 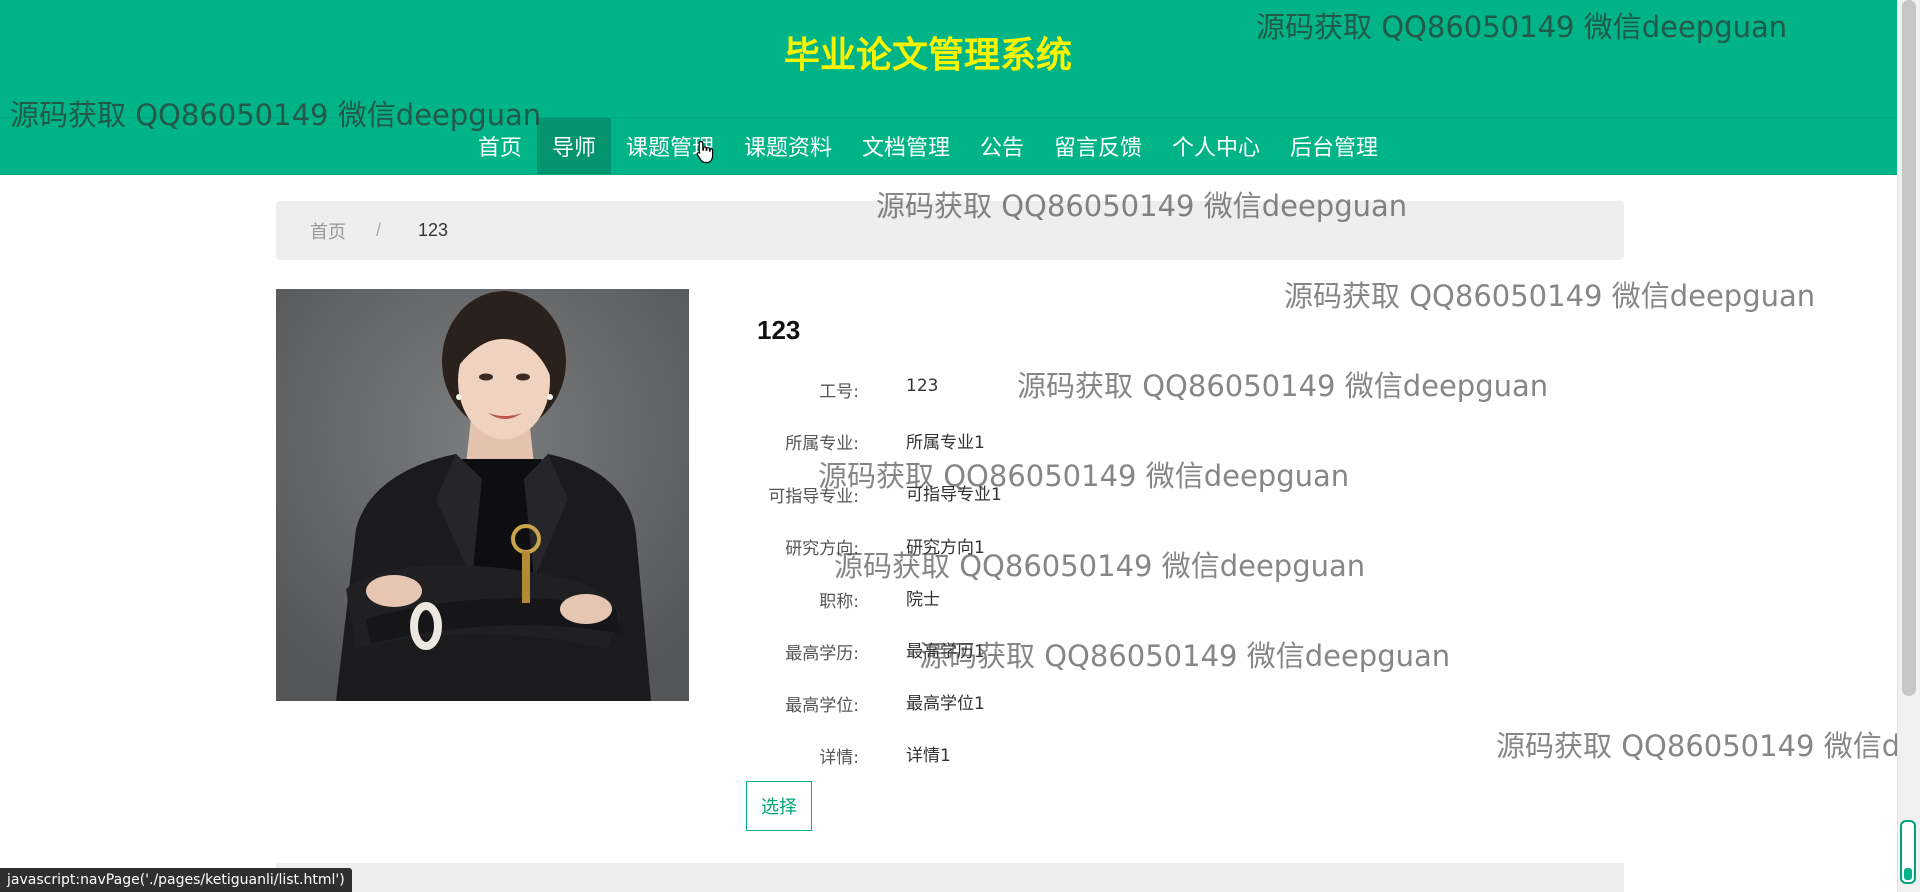 What do you see at coordinates (788, 146) in the screenshot?
I see `nav-item-topic-materials: 课题资料` at bounding box center [788, 146].